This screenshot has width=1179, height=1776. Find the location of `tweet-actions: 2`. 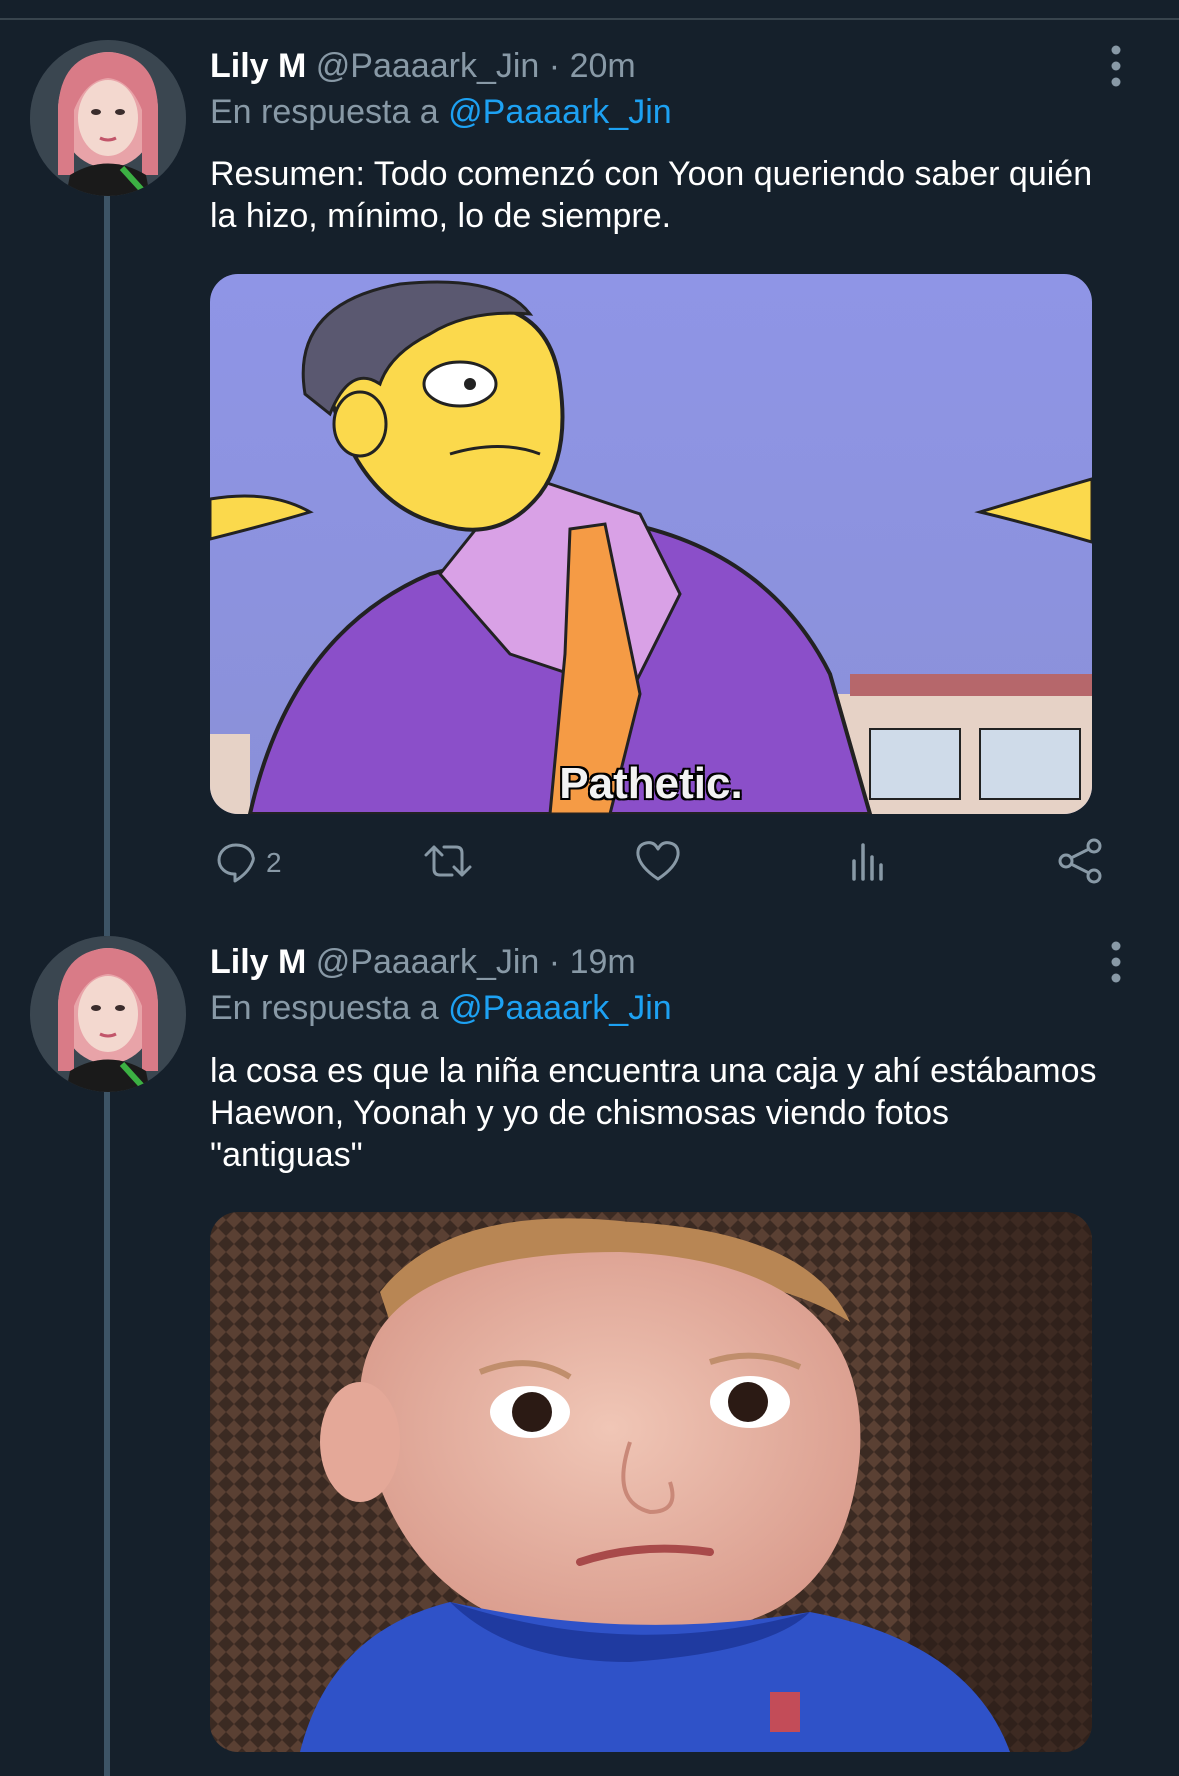

tweet-actions: 2 is located at coordinates (660, 863).